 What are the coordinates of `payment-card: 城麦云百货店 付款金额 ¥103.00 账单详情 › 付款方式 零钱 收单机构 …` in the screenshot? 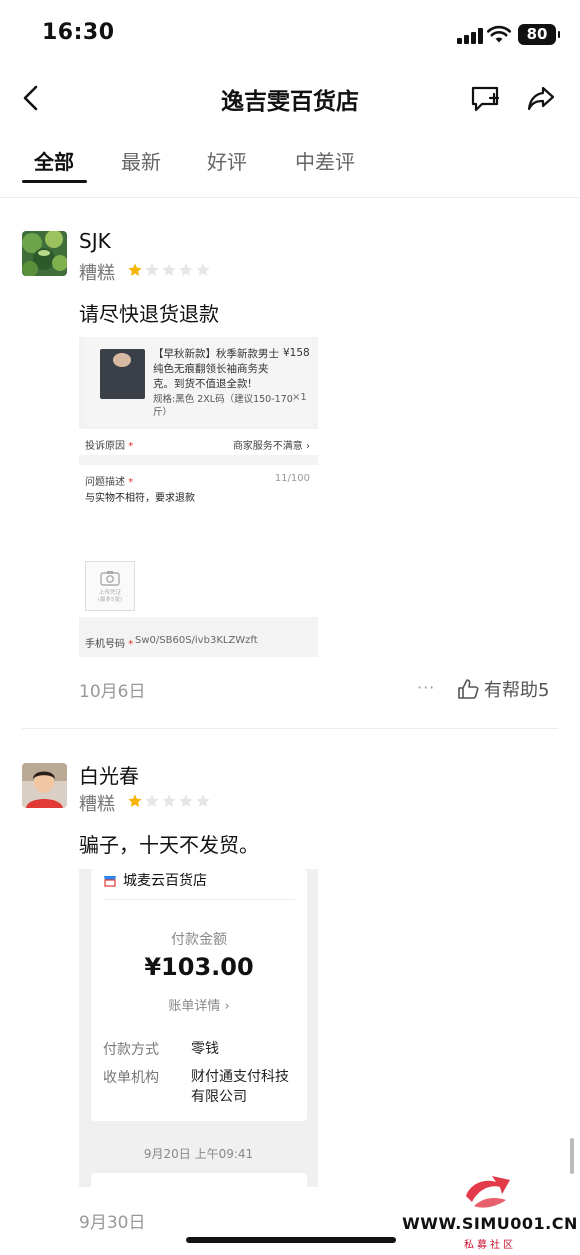 It's located at (199, 995).